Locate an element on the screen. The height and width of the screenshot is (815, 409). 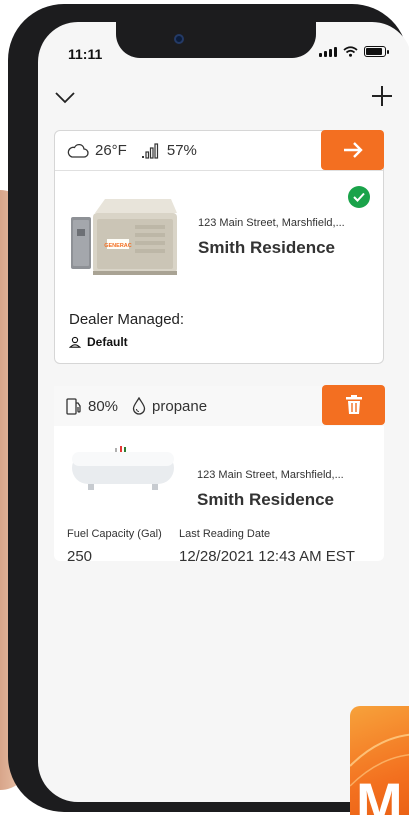
arrow-right-icon is located at coordinates (353, 150).